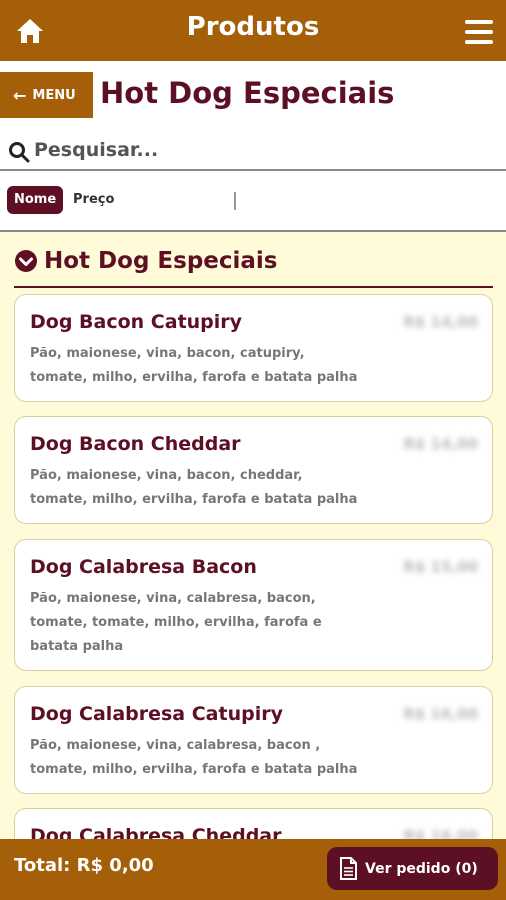 The width and height of the screenshot is (506, 900). What do you see at coordinates (143, 567) in the screenshot?
I see `product-name: Dog Calabresa Bacon` at bounding box center [143, 567].